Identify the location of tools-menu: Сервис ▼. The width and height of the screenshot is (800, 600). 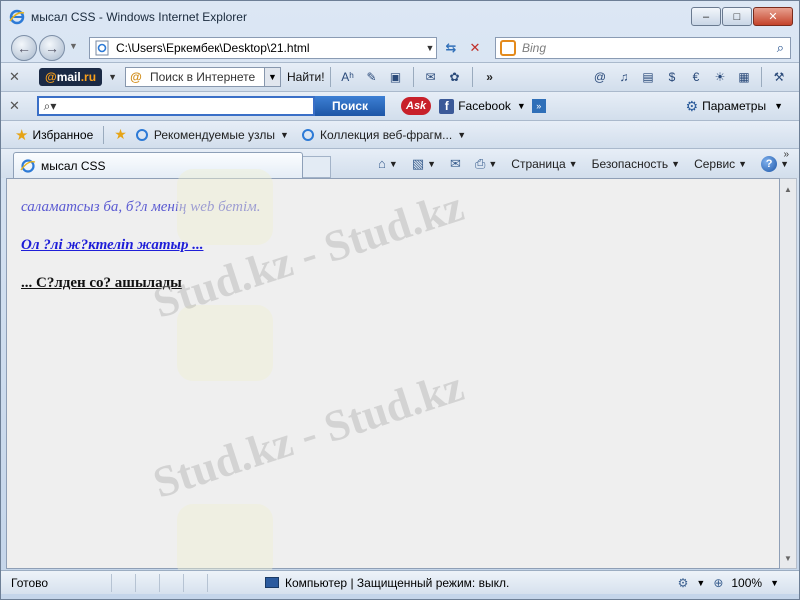
(720, 164).